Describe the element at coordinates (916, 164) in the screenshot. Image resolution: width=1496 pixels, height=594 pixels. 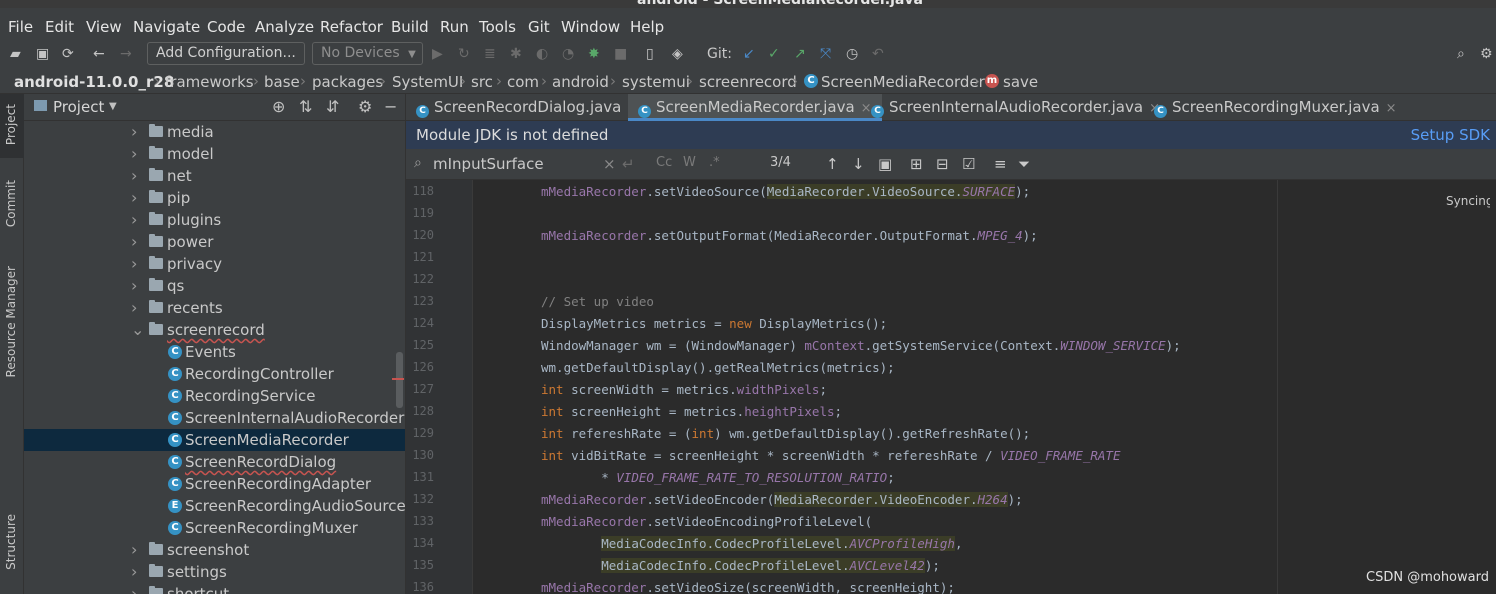
I see `add-occurrence-icon: ⊞` at that location.